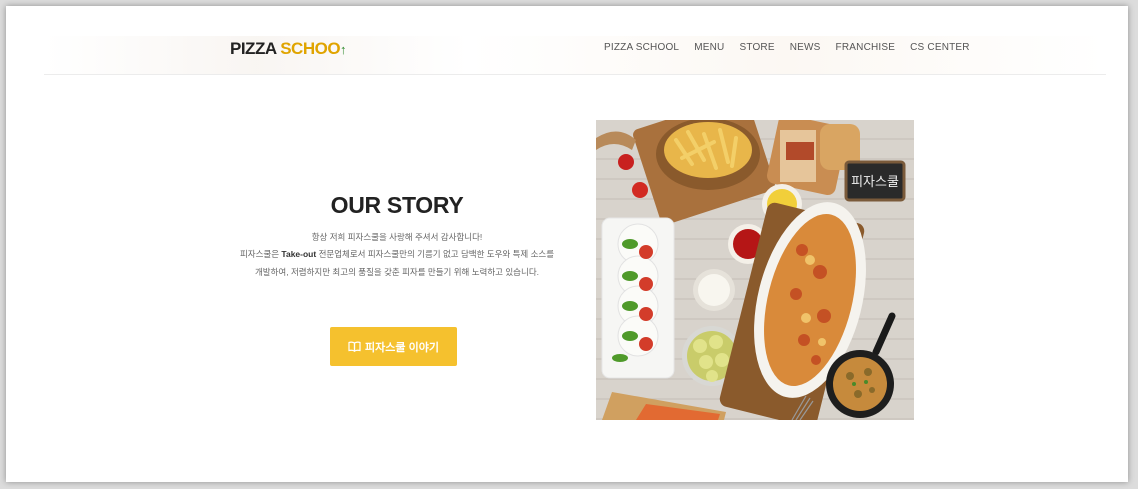 The height and width of the screenshot is (489, 1138). I want to click on nav-item-pizza-school: PIZZA SCHOOL, so click(641, 47).